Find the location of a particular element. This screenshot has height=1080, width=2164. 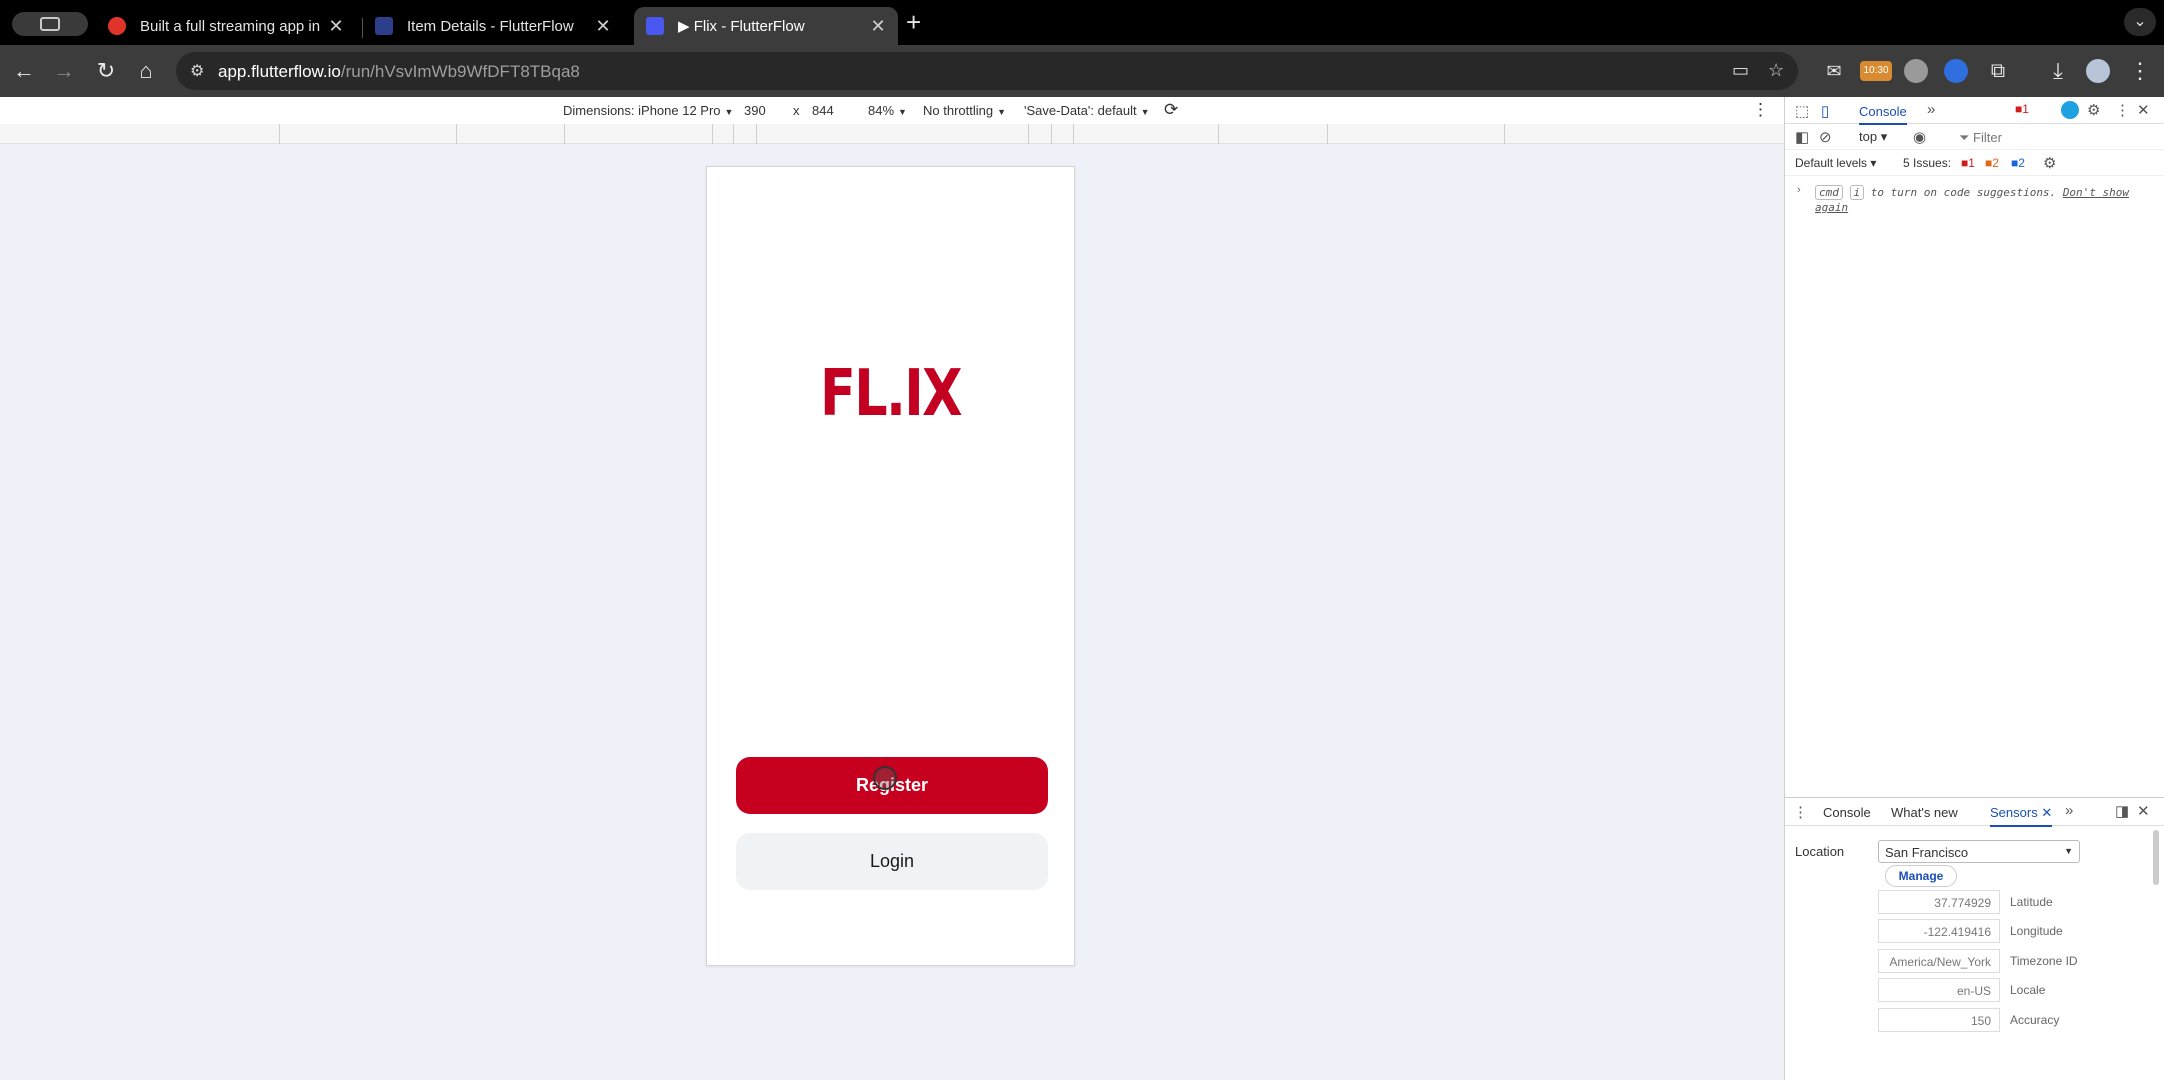

rotate-icon: ⟳ is located at coordinates (1171, 110).